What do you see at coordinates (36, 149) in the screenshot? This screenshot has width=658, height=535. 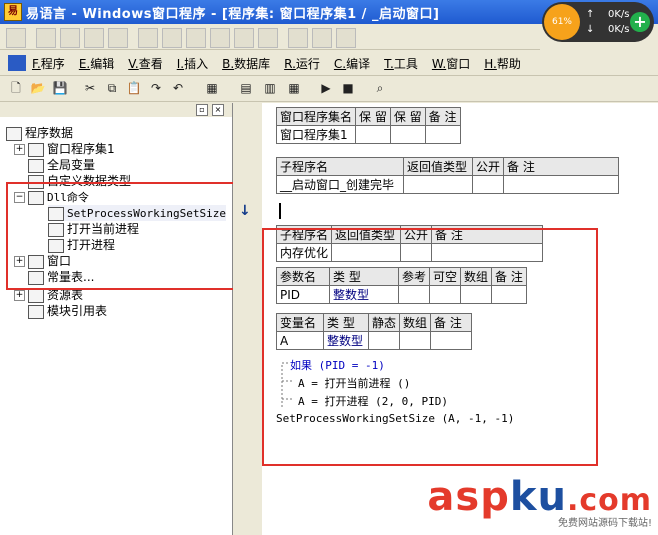 I see `assembly-icon` at bounding box center [36, 149].